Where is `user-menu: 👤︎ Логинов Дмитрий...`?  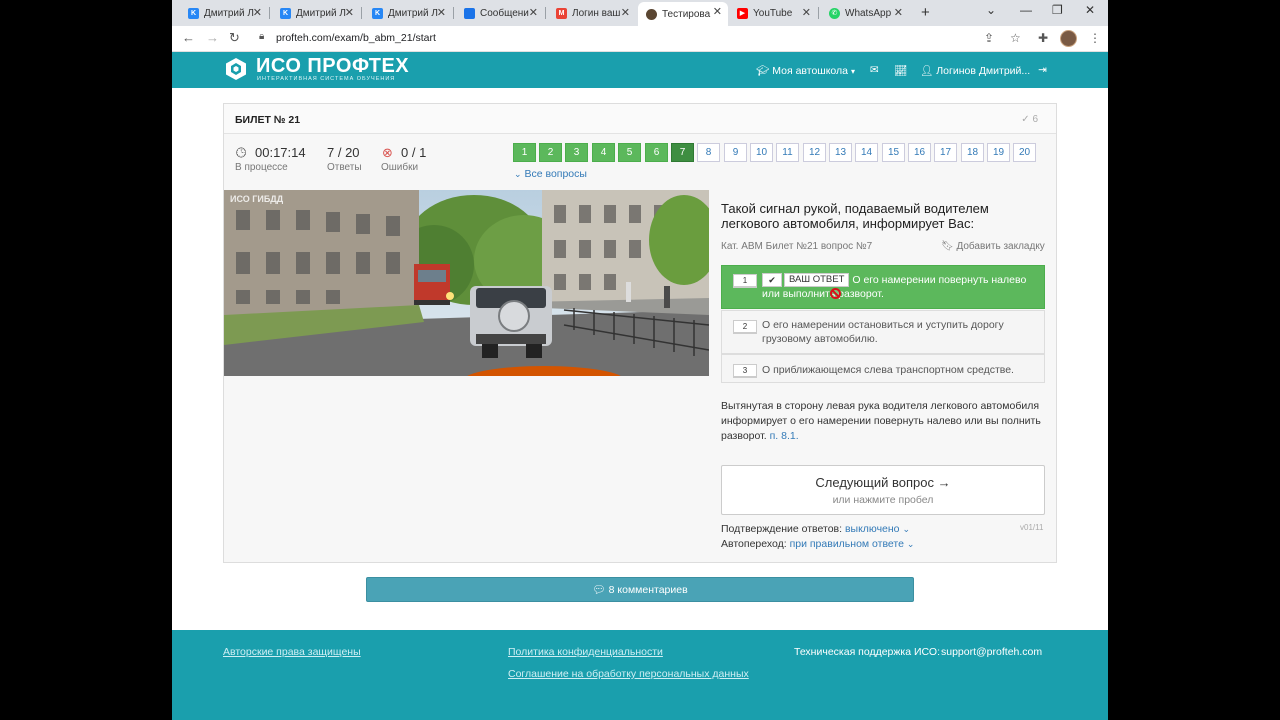
user-menu: 👤︎ Логинов Дмитрий... is located at coordinates (975, 70).